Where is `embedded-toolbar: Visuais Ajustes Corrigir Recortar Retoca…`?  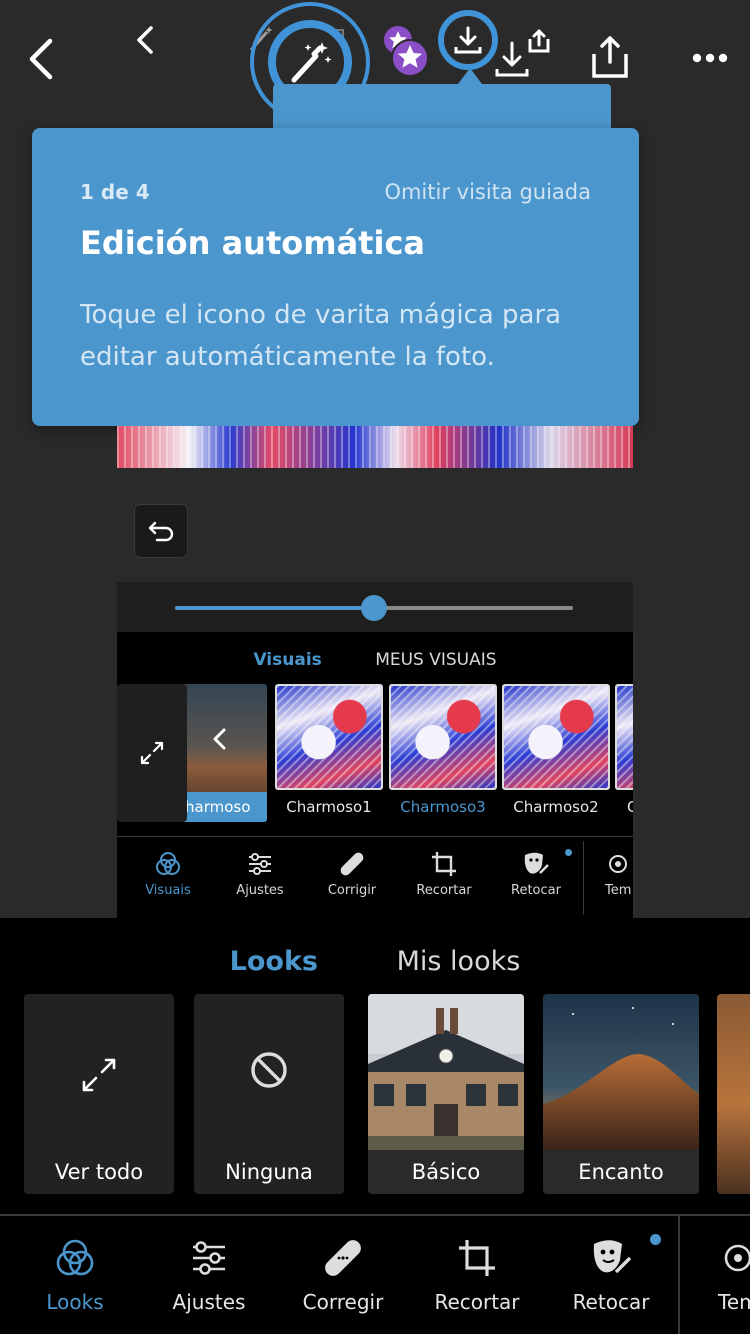 embedded-toolbar: Visuais Ajustes Corrigir Recortar Retoca… is located at coordinates (375, 877).